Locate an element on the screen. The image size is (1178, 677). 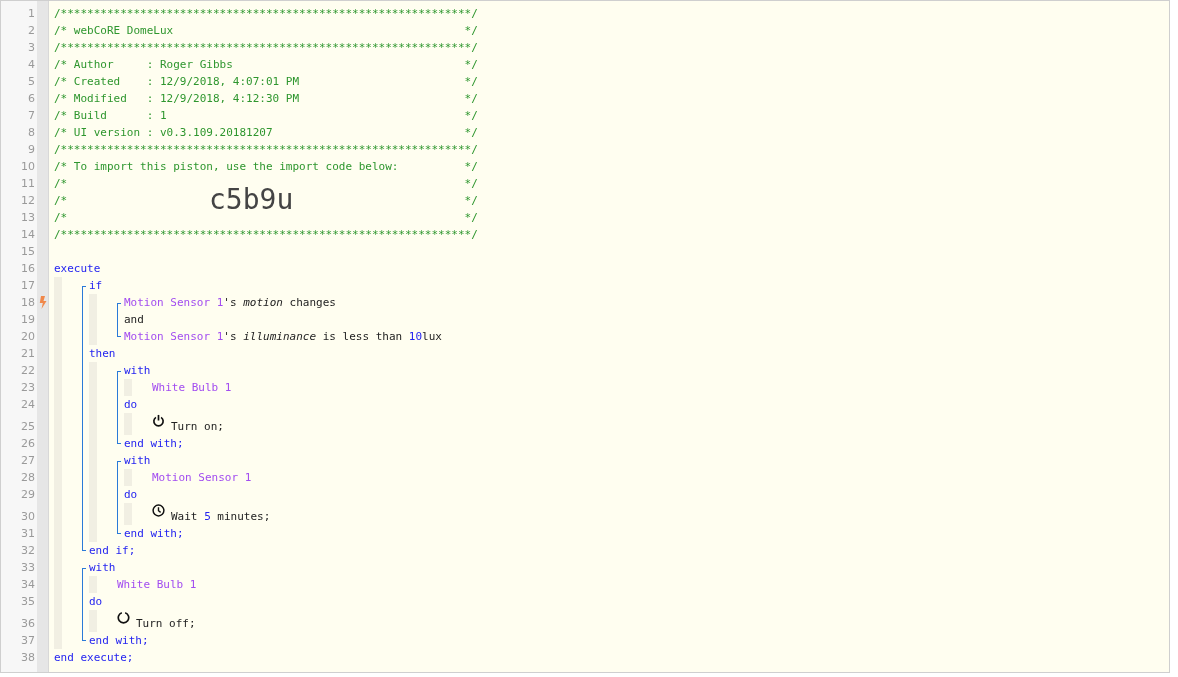
line-number: 14 is located at coordinates (27, 235).